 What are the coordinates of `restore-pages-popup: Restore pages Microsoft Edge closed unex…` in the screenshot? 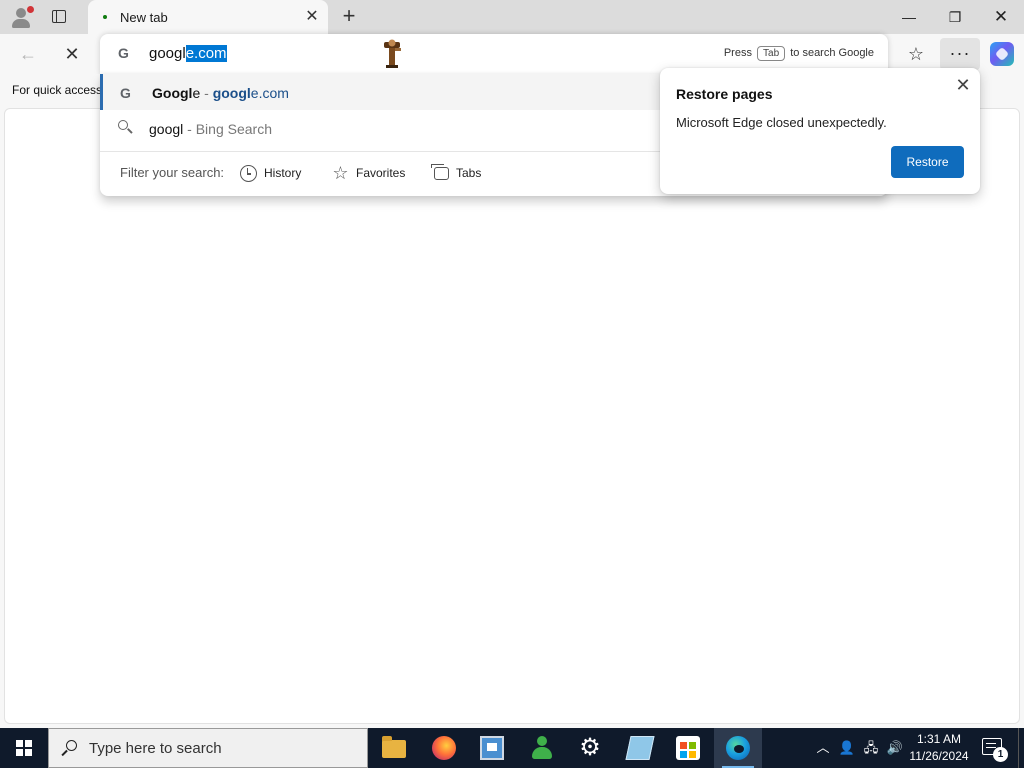 It's located at (820, 131).